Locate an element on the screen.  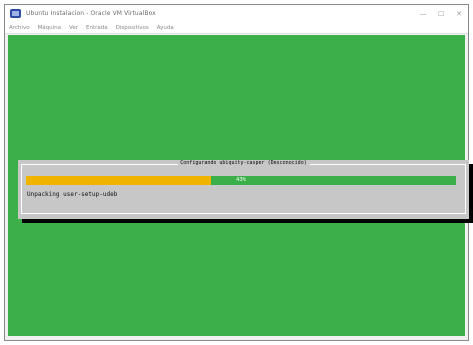
close-button: ✕ is located at coordinates (459, 13).